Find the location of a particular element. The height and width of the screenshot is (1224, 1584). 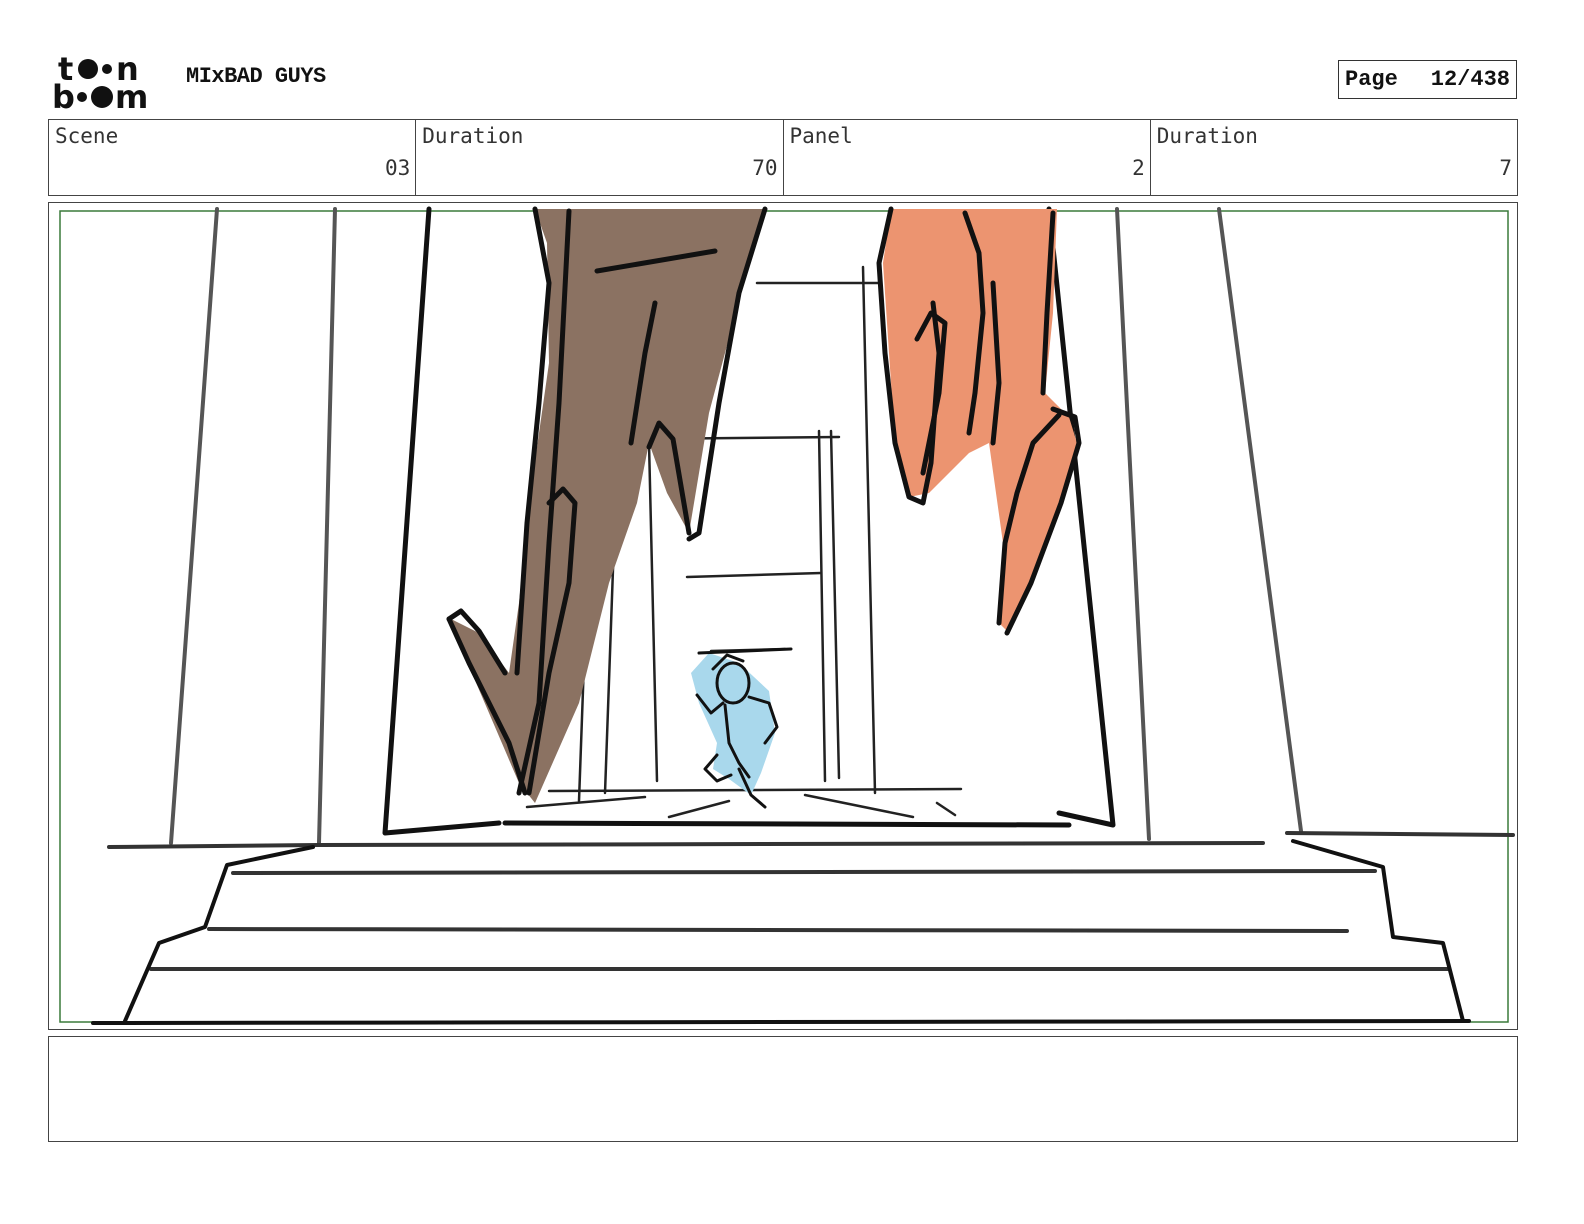

toon-boom-logo: t n b m is located at coordinates (108, 83).